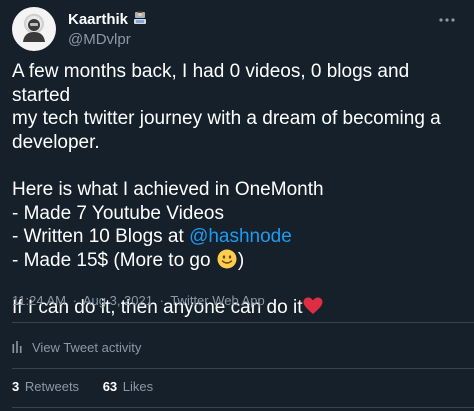 Image resolution: width=474 pixels, height=411 pixels. Describe the element at coordinates (82, 386) in the screenshot. I see `tweet-stats: 3 Retweets 63 Likes` at that location.